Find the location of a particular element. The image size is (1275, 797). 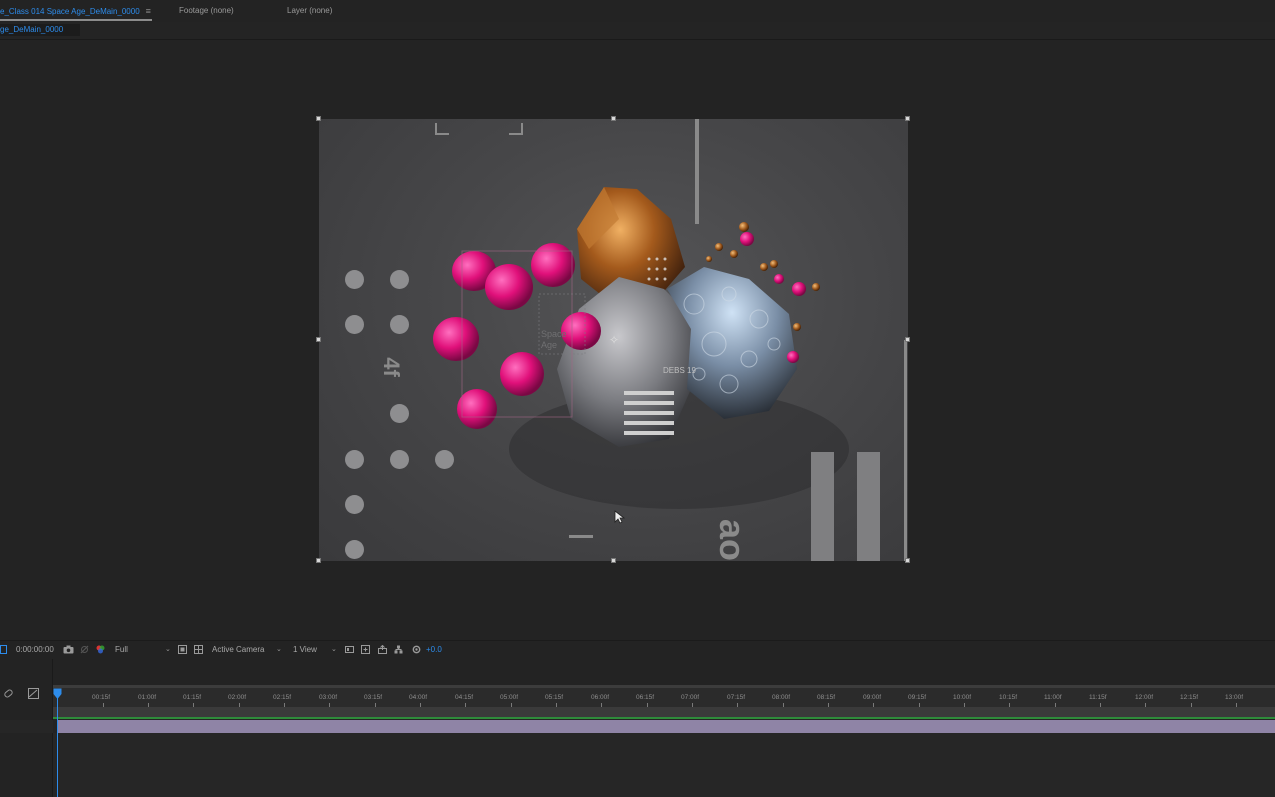

composition-tab: e_Class 014 Space Age_DeMain_0000 ≡ is located at coordinates (75, 11).